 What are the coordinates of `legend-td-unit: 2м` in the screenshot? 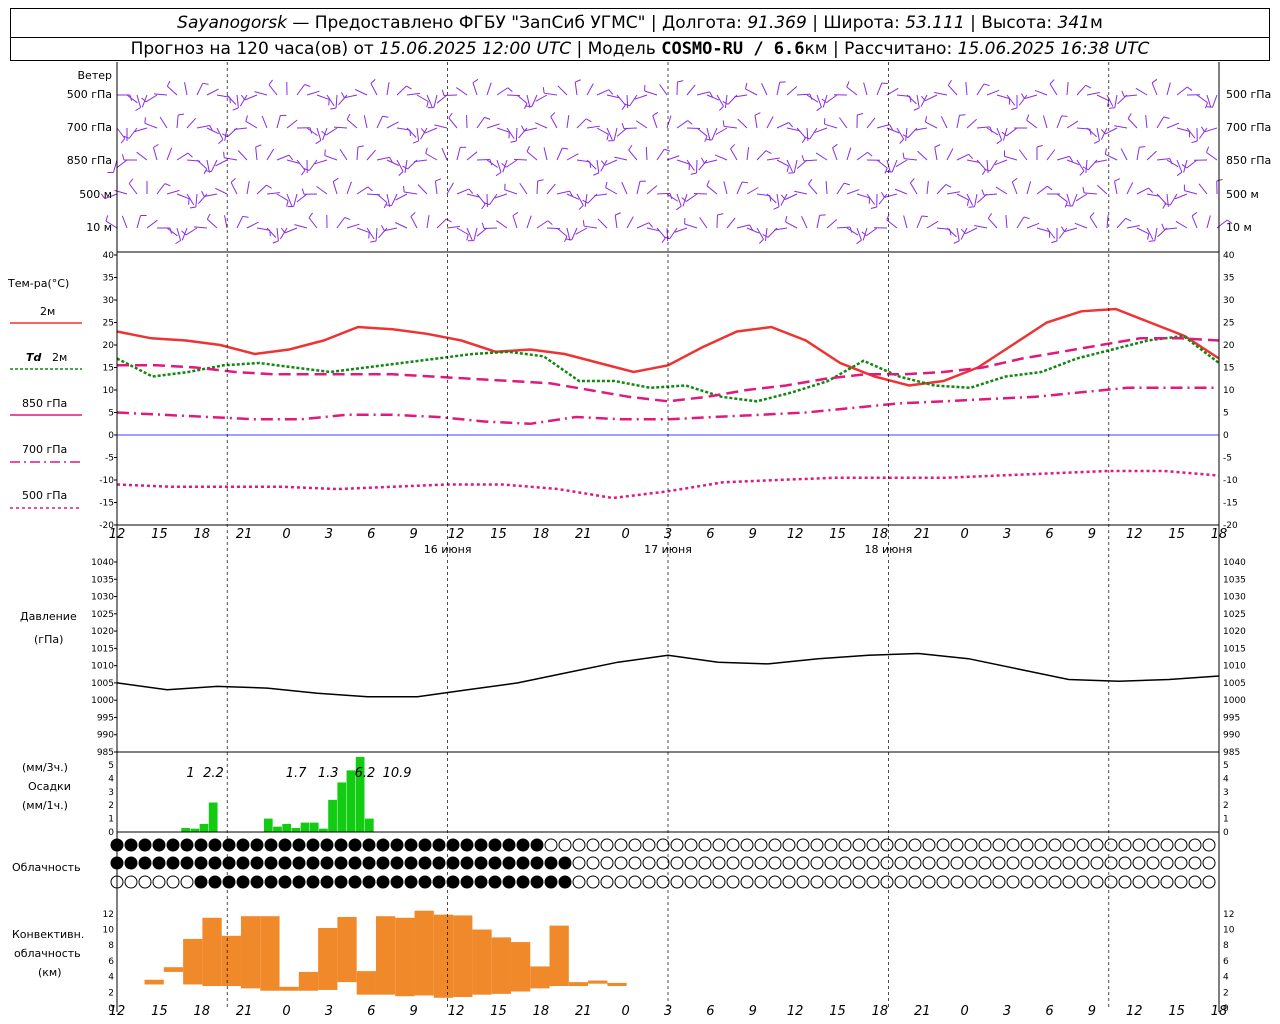 It's located at (59, 357).